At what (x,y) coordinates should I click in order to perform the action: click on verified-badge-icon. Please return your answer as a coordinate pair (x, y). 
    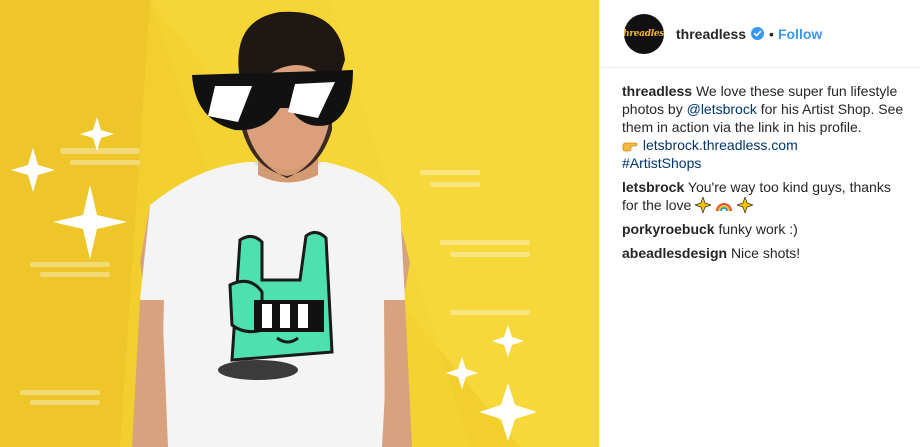
    Looking at the image, I should click on (758, 33).